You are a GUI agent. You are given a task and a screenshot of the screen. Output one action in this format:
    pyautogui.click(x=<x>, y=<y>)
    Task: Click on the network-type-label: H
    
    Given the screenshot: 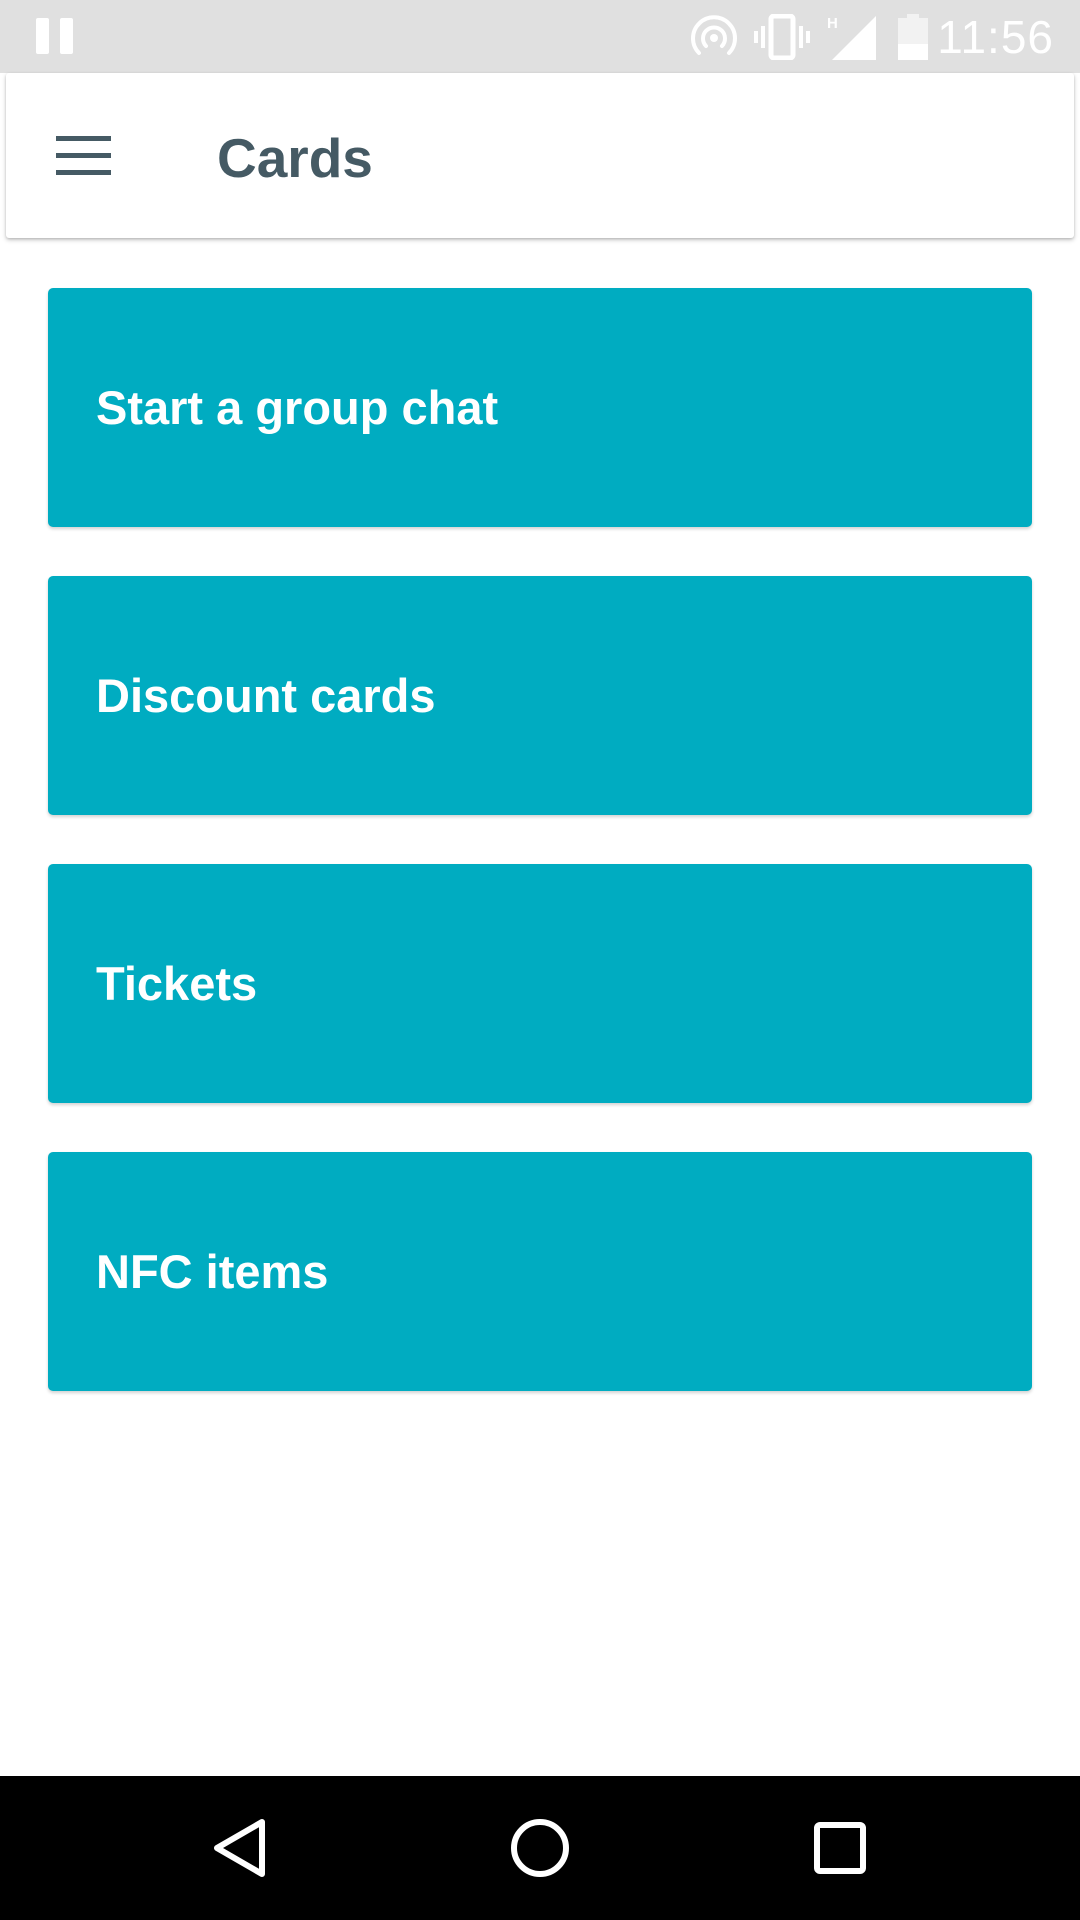 What is the action you would take?
    pyautogui.click(x=832, y=23)
    